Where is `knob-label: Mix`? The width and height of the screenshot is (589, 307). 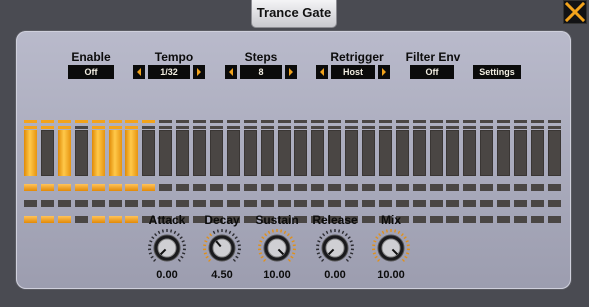
knob-label: Mix is located at coordinates (390, 220).